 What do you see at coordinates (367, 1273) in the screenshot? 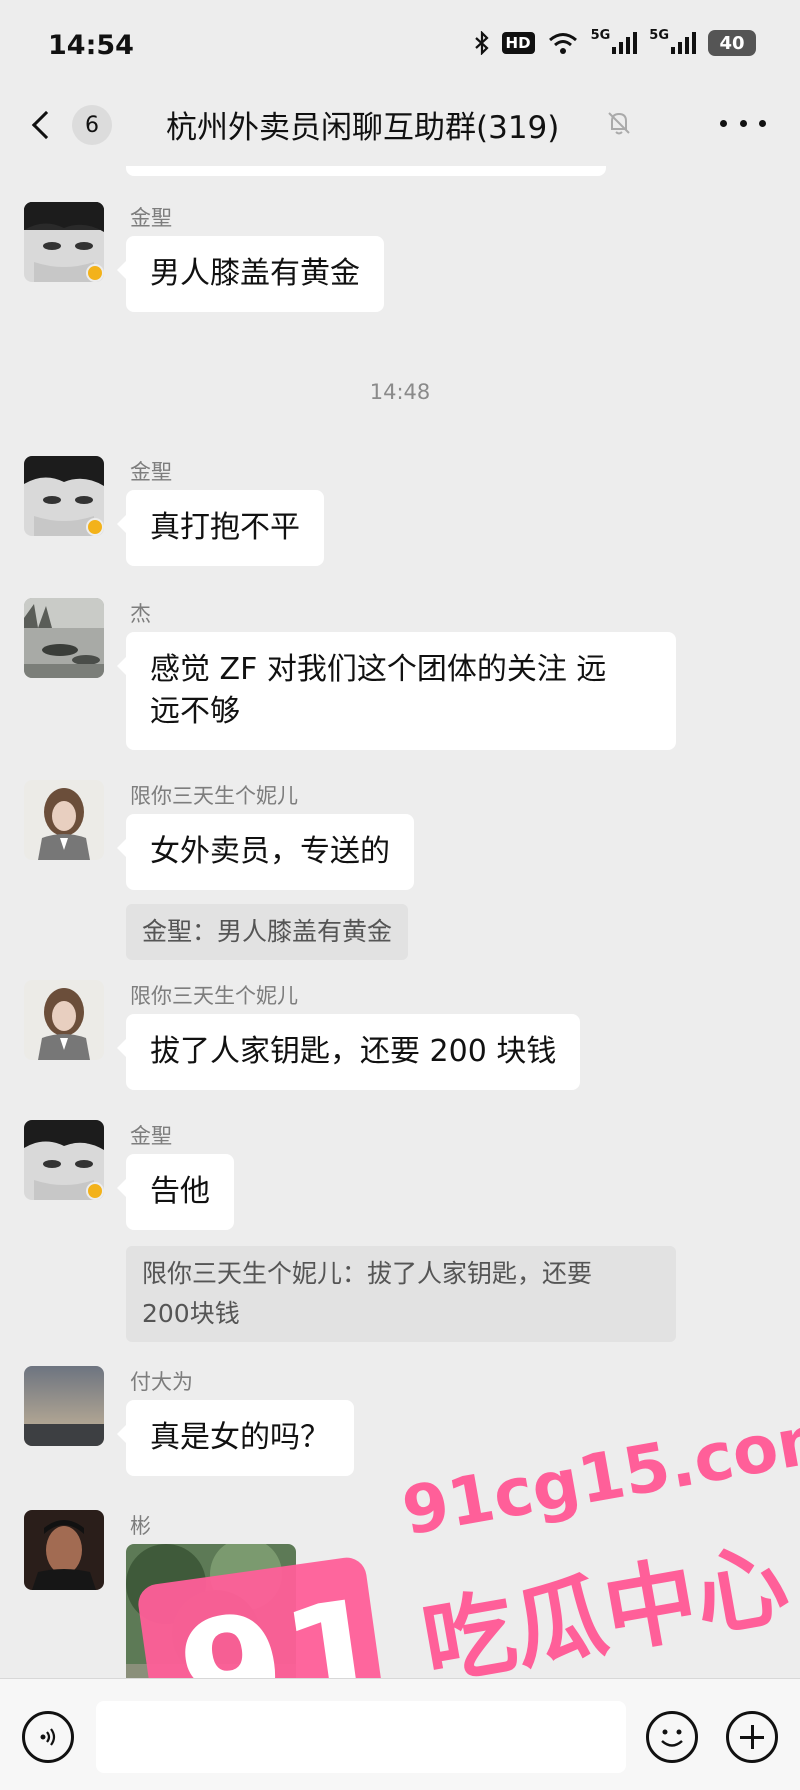
I see `quote-text-line-1: 限你三天生个妮儿：拔了人家钥匙，还要` at bounding box center [367, 1273].